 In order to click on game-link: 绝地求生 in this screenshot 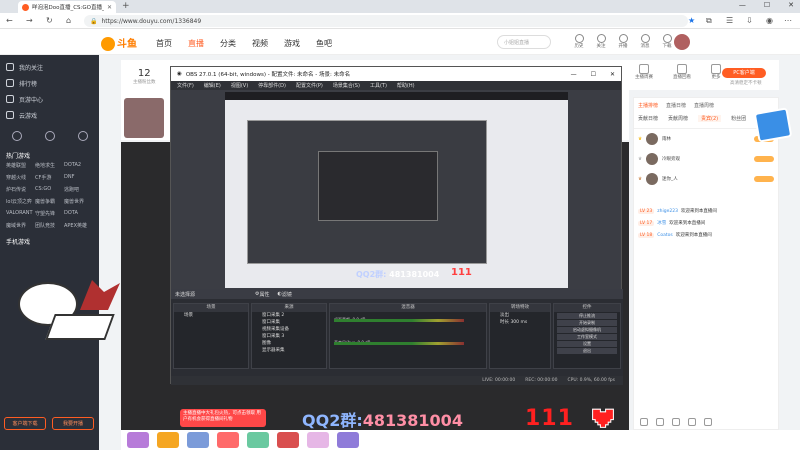, I will do `click(49, 165)`.